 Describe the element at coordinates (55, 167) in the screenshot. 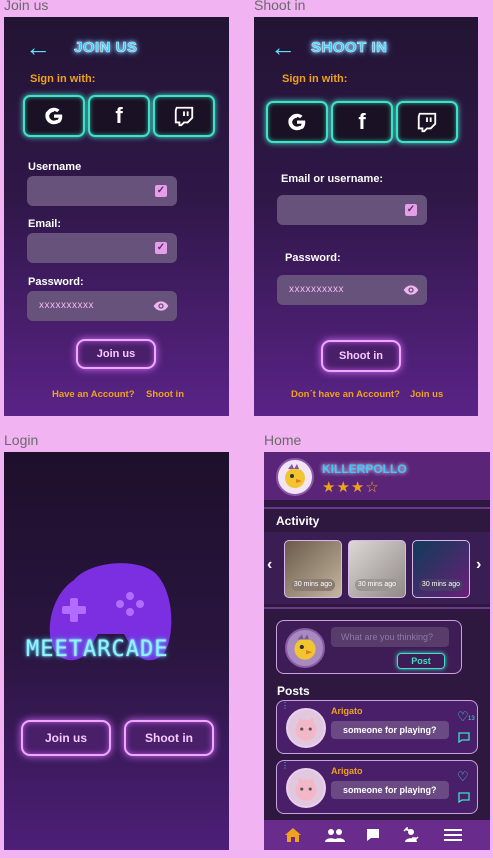

I see `username-label: Username` at that location.